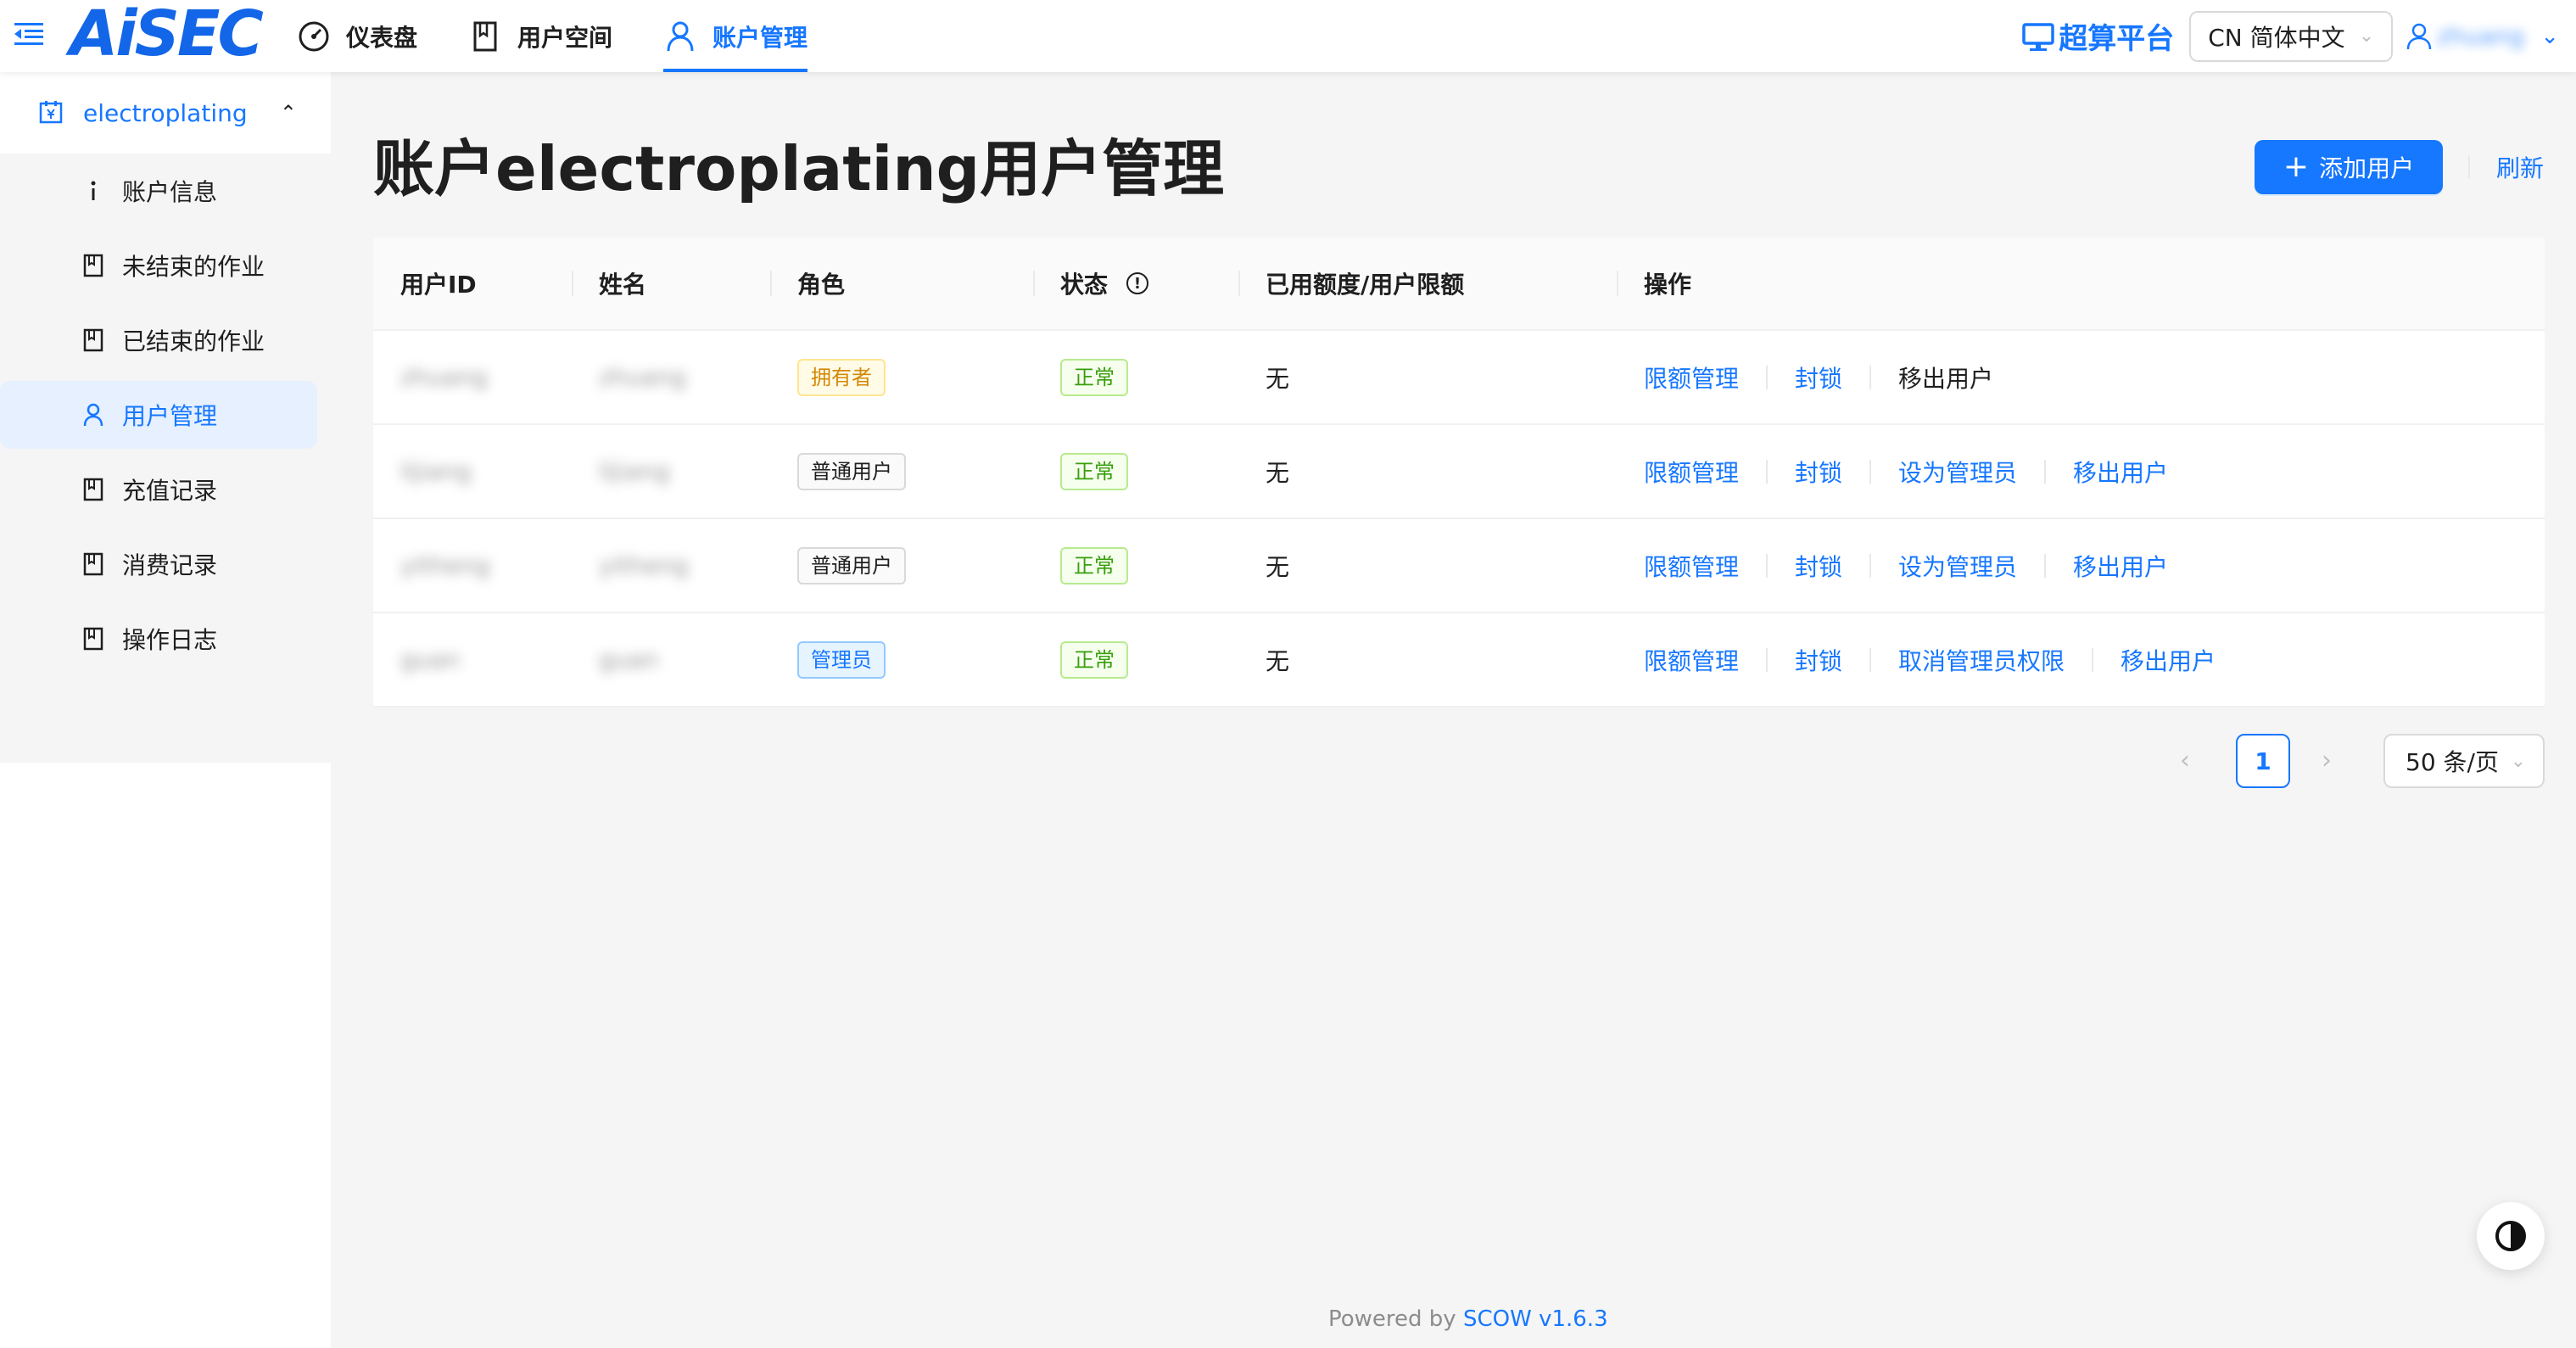  I want to click on nav-user-space: 用户空间, so click(540, 36).